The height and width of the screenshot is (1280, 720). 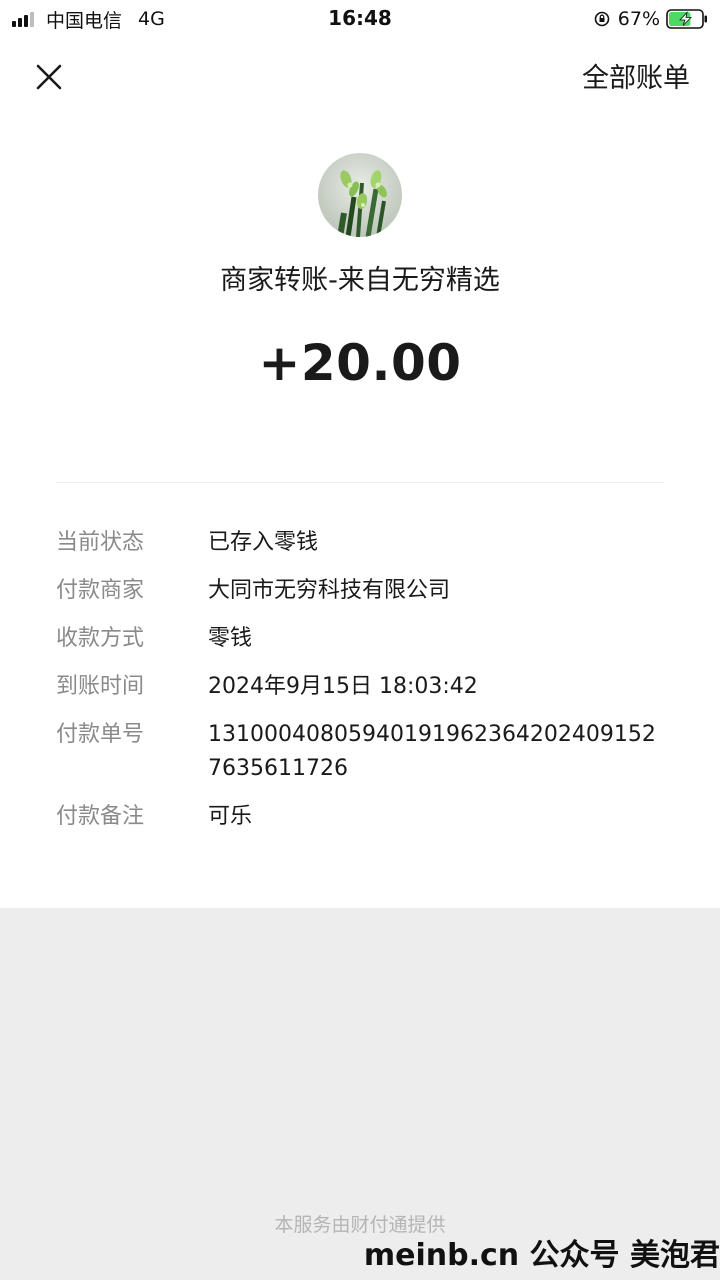 I want to click on watermark-text: meinb.cn 公众号 美泡君, so click(x=541, y=1255).